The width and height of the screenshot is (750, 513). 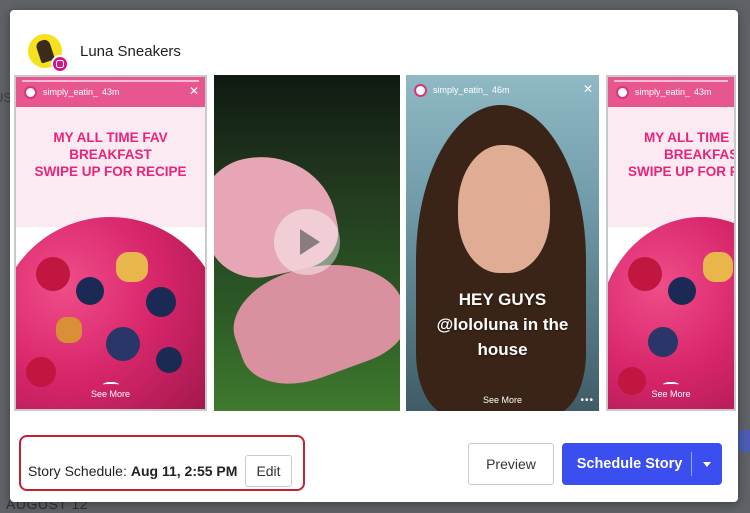 I want to click on story-header: simply_eatin_ 46m ✕, so click(x=502, y=90).